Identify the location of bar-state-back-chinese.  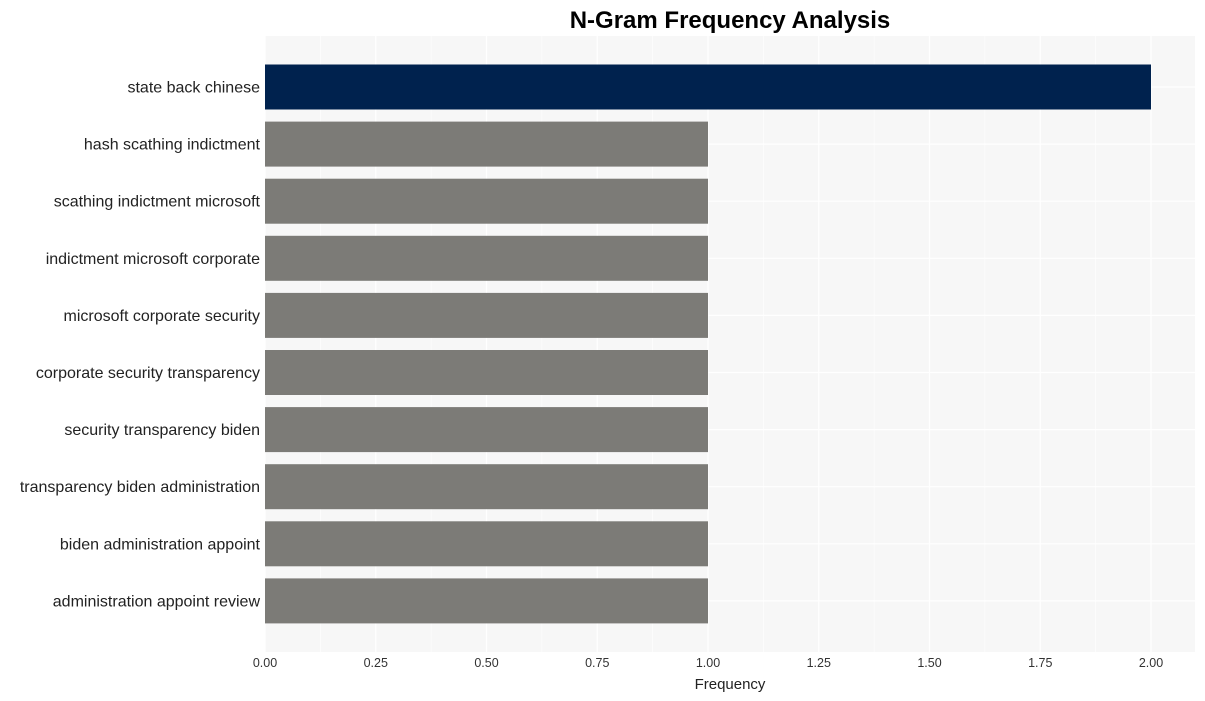
(708, 87).